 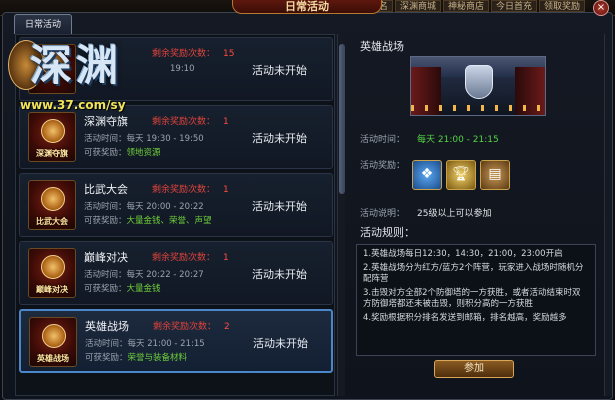 I want to click on detail-time: 活动时间： 每天 21:00 - 21:15, so click(x=429, y=140).